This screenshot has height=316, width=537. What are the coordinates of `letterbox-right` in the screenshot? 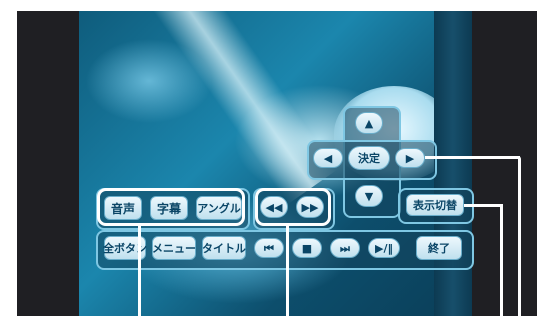 It's located at (504, 163).